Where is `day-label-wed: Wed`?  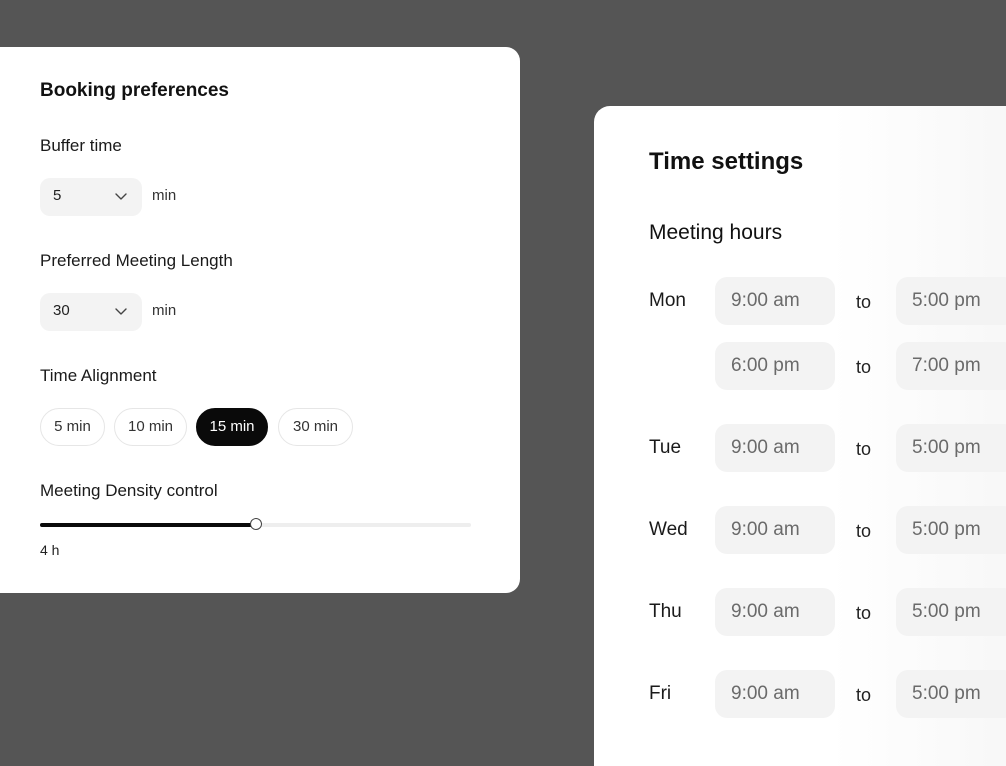 day-label-wed: Wed is located at coordinates (668, 529).